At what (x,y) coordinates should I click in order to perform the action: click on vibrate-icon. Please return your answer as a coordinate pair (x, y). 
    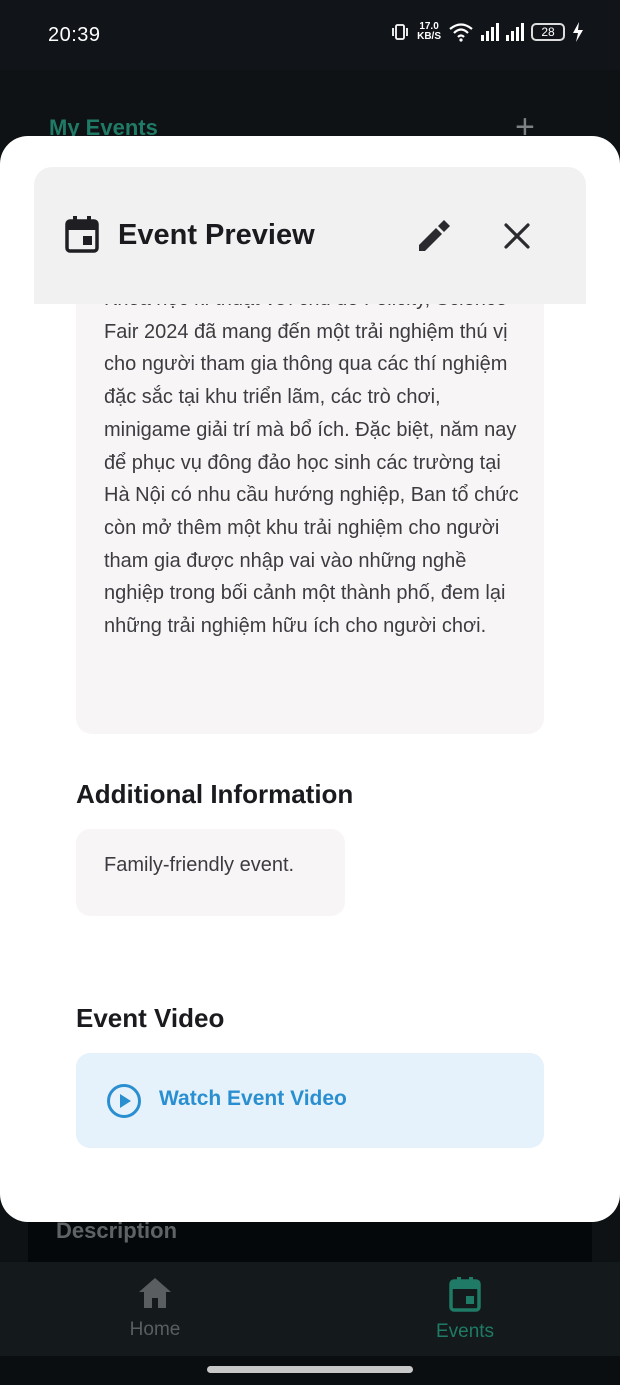
    Looking at the image, I should click on (400, 32).